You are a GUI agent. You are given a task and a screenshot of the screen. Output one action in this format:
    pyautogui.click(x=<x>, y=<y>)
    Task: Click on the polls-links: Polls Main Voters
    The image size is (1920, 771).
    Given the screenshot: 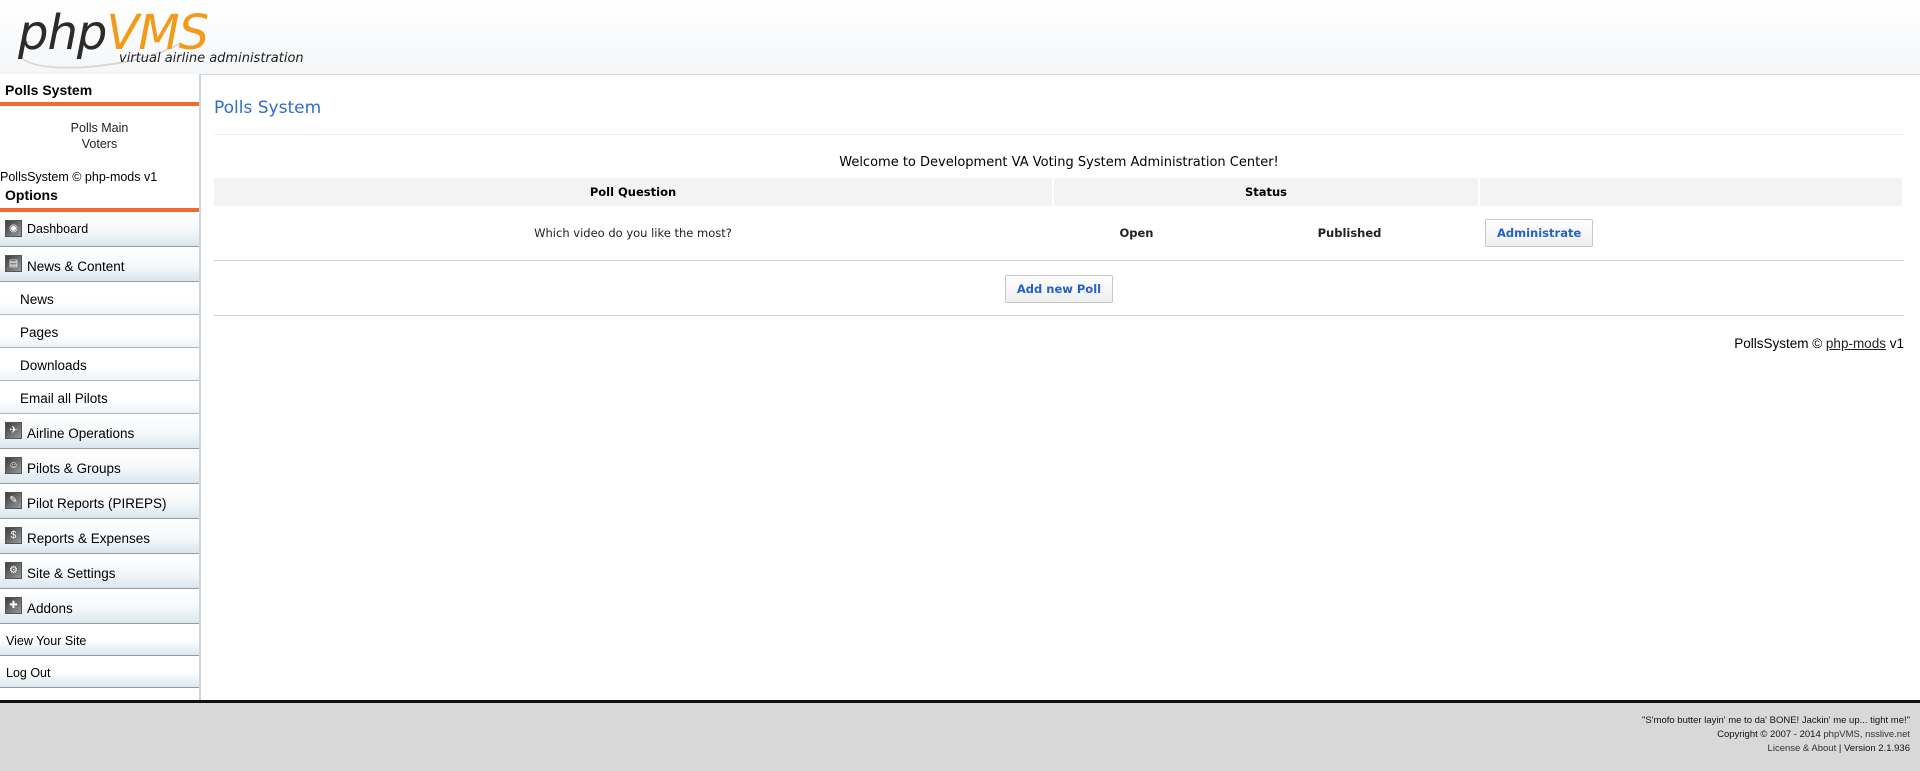 What is the action you would take?
    pyautogui.click(x=99, y=130)
    